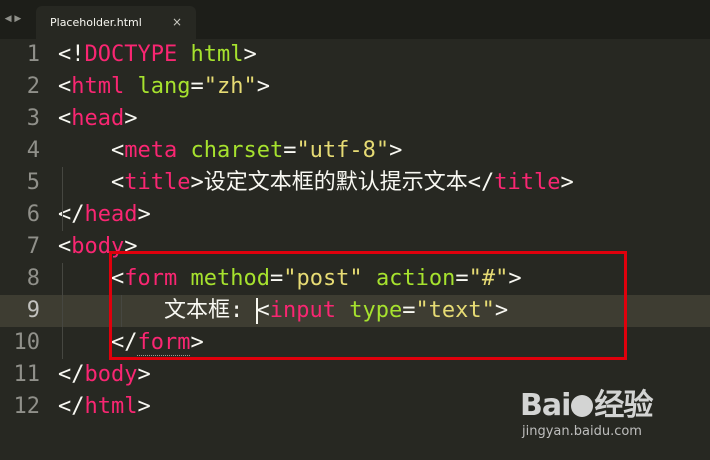  What do you see at coordinates (177, 22) in the screenshot?
I see `close-icon: ×` at bounding box center [177, 22].